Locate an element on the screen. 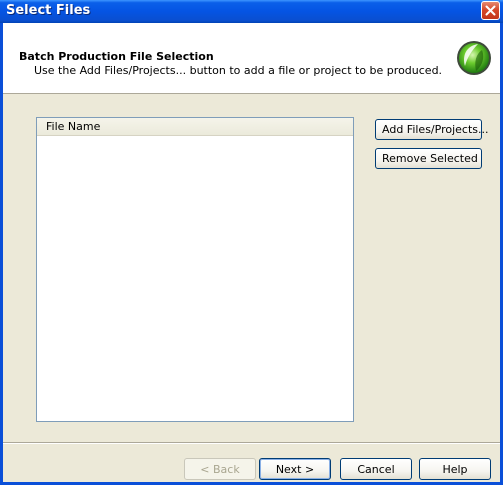 The width and height of the screenshot is (503, 485). back-button: < Back is located at coordinates (220, 469).